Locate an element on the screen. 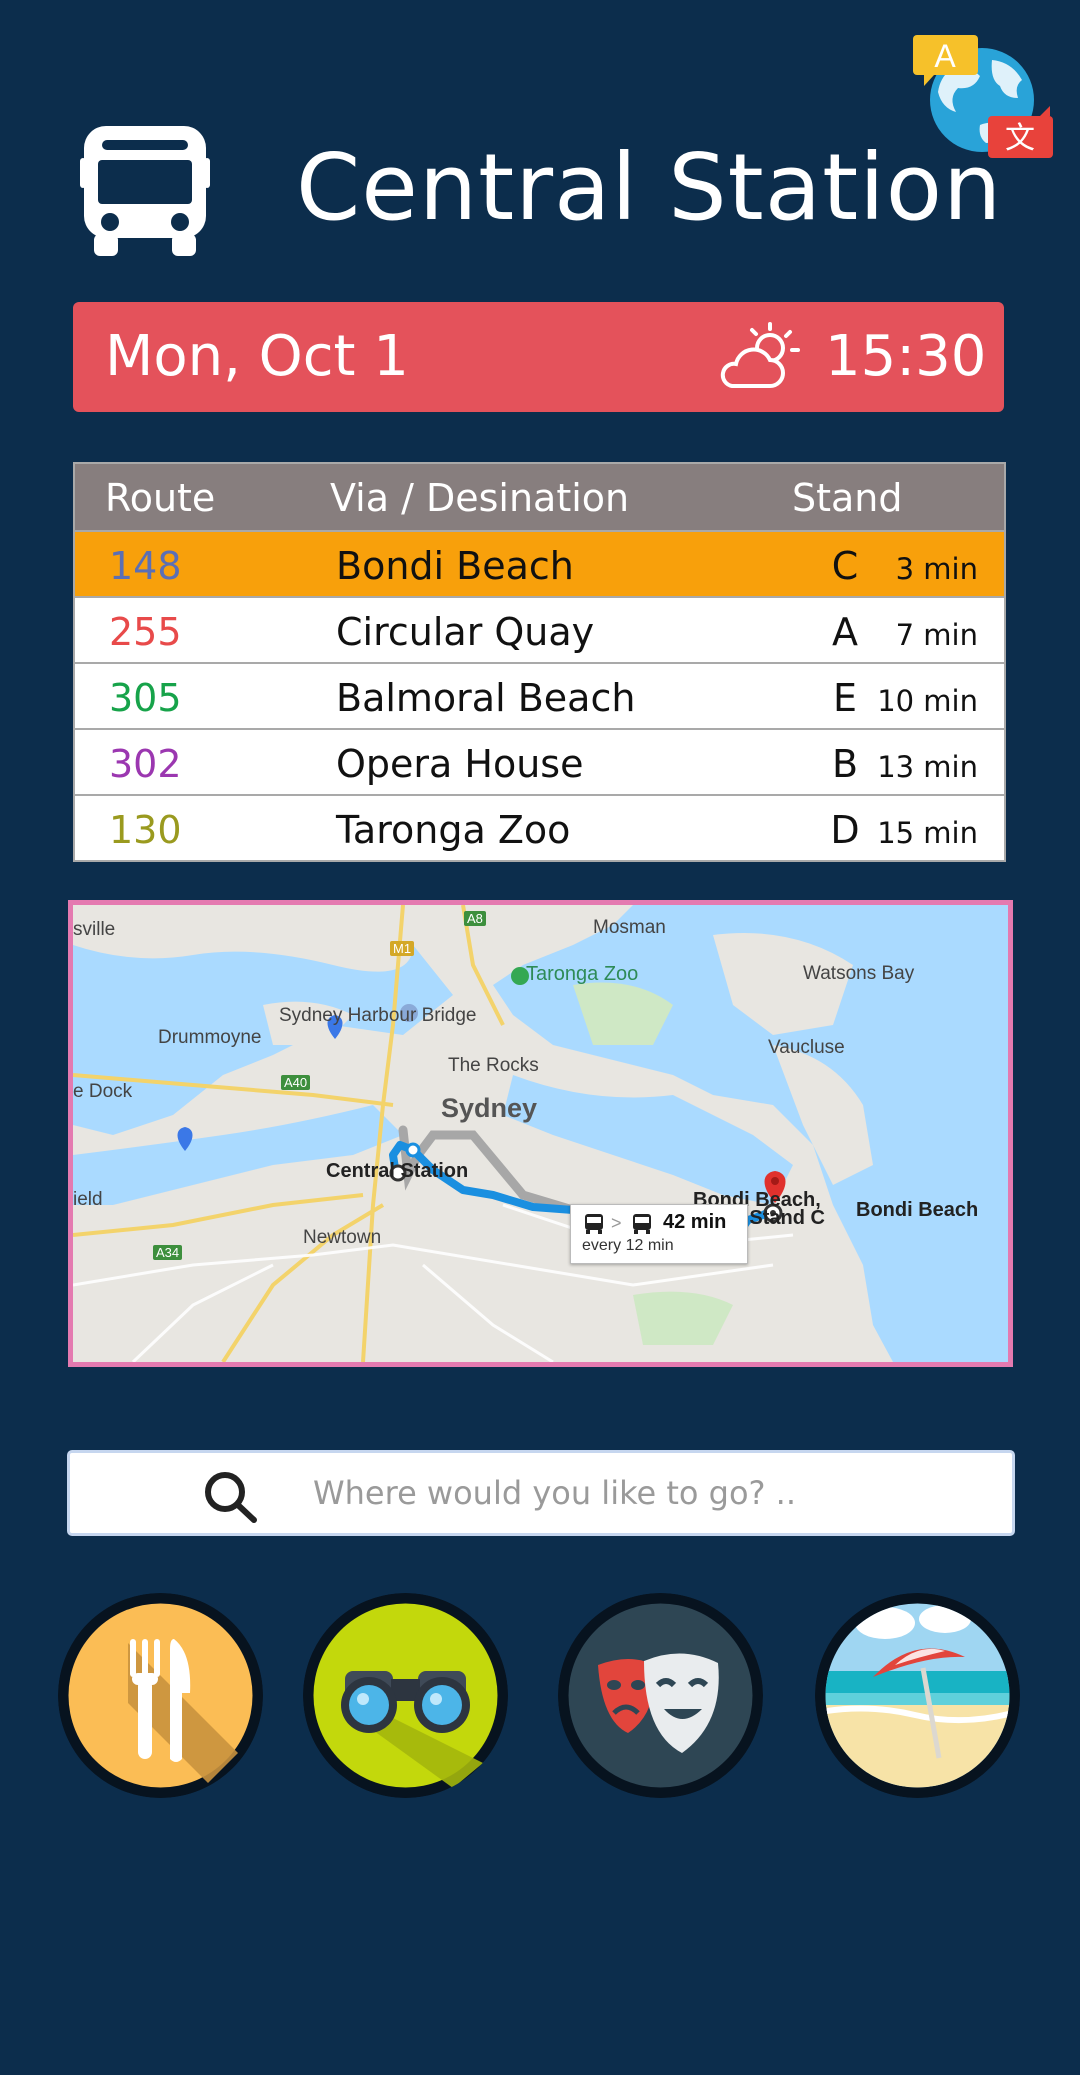  route-number: 255 is located at coordinates (145, 632).